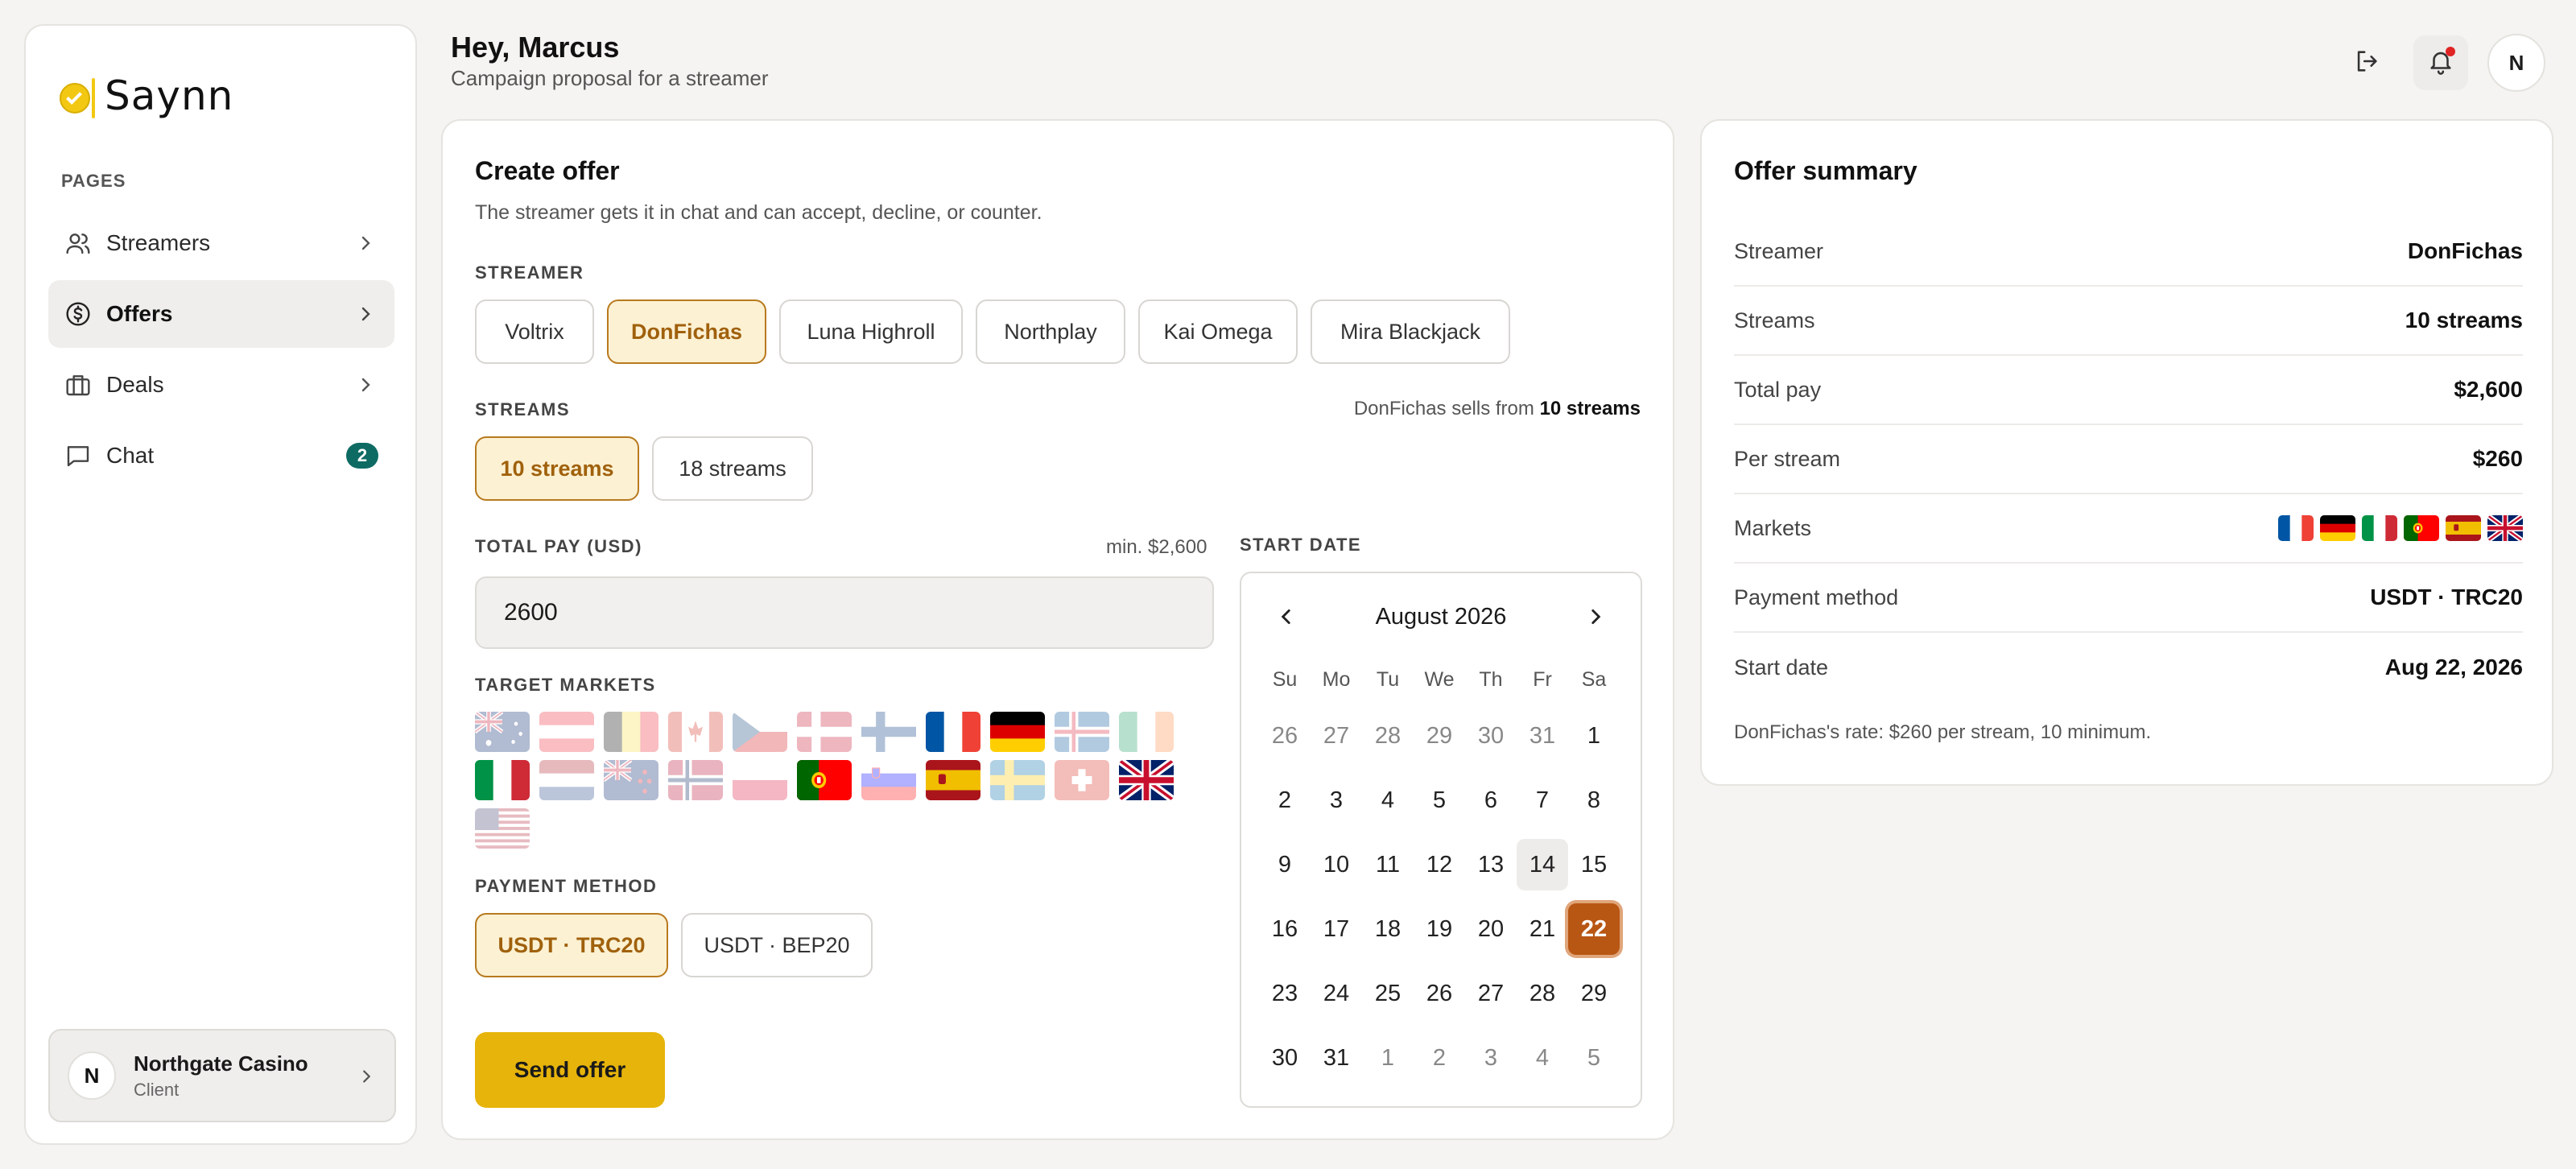 This screenshot has height=1169, width=2576. Describe the element at coordinates (888, 780) in the screenshot. I see `flag-si-icon` at that location.